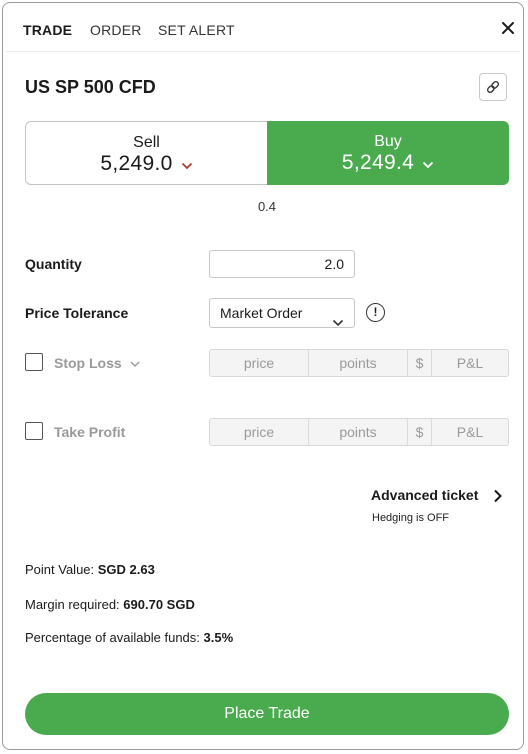 The width and height of the screenshot is (528, 754). Describe the element at coordinates (470, 432) in the screenshot. I see `take-profit-pl-input: P&L` at that location.